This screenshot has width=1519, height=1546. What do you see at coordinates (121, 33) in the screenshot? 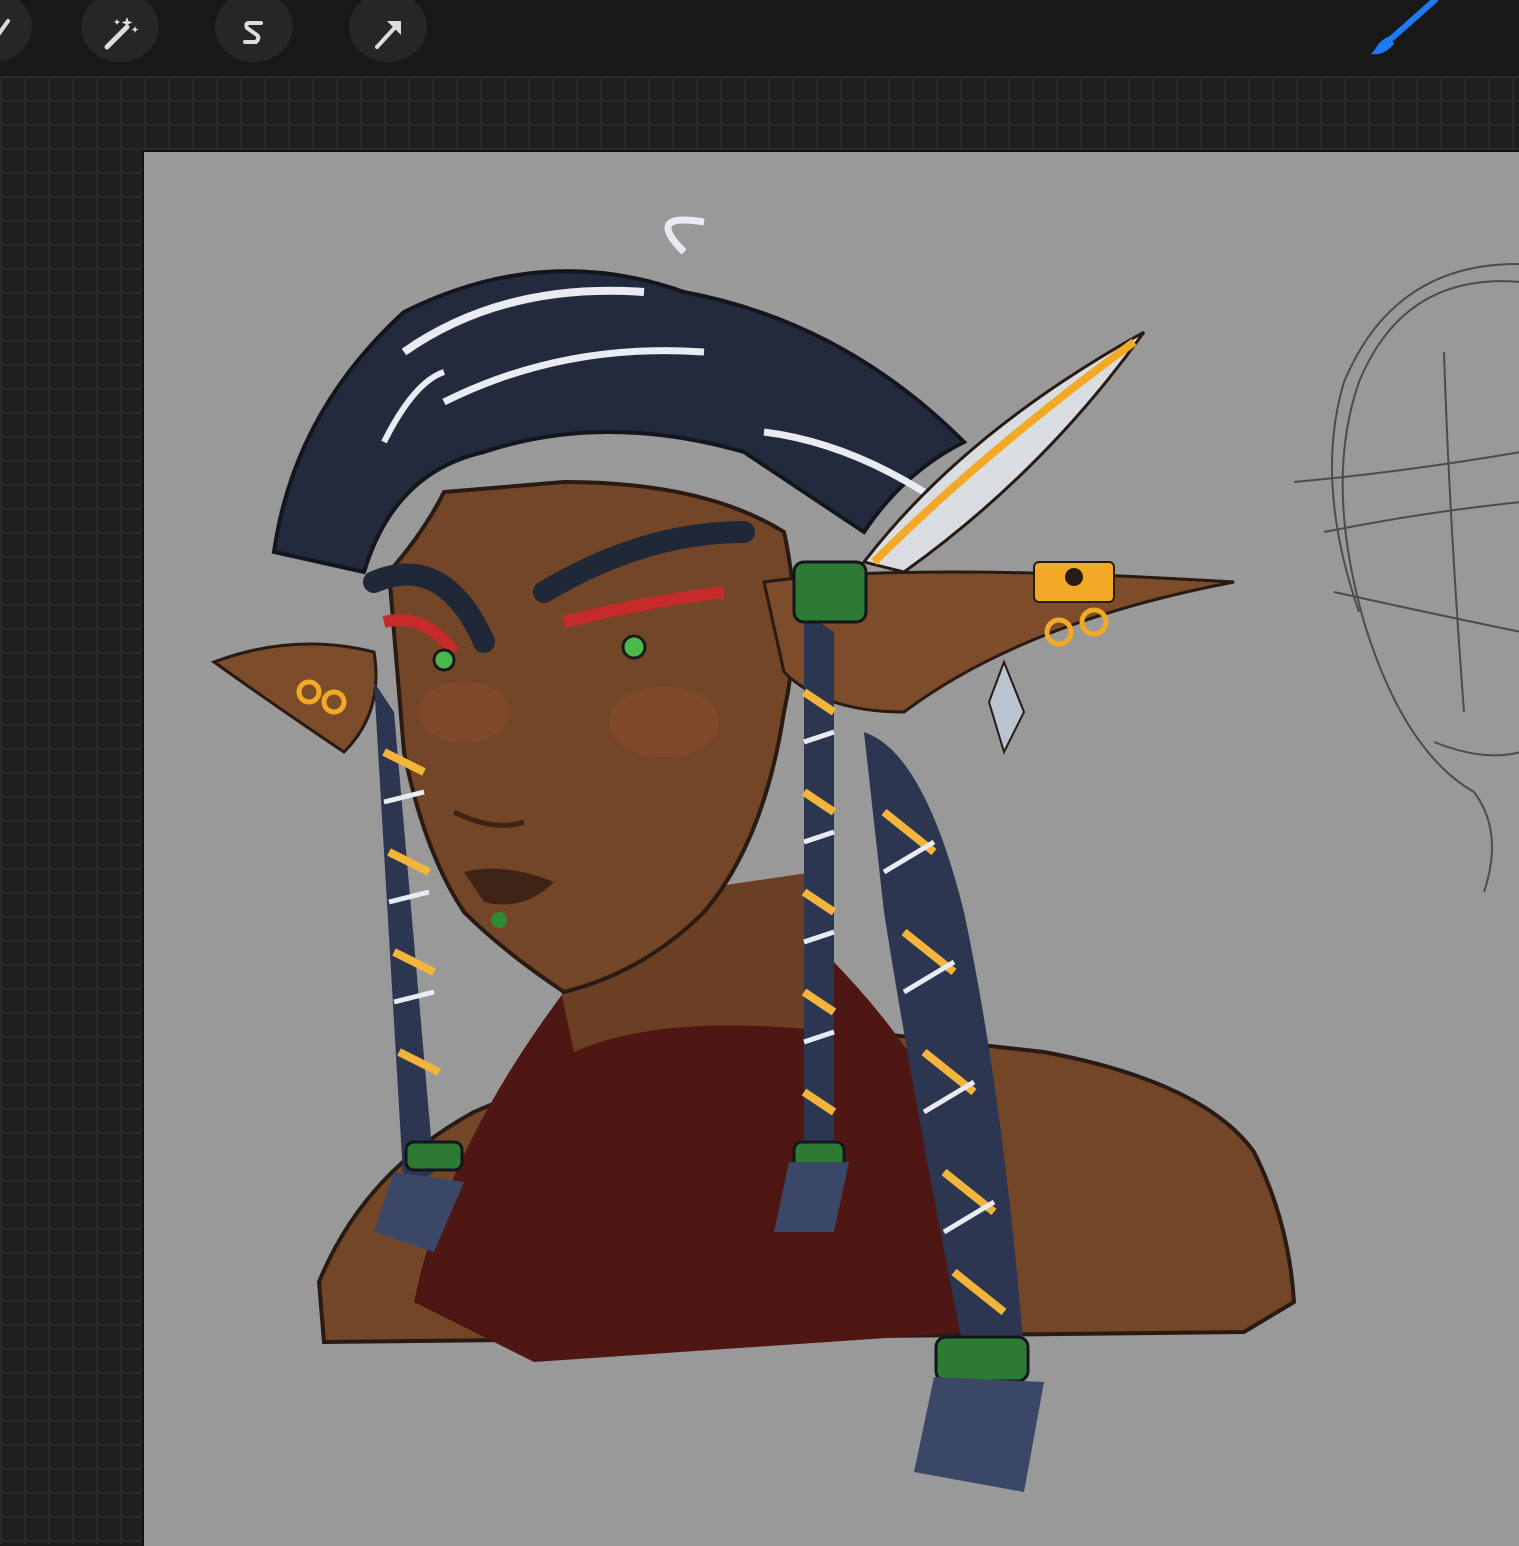
I see `magic-wand-icon` at bounding box center [121, 33].